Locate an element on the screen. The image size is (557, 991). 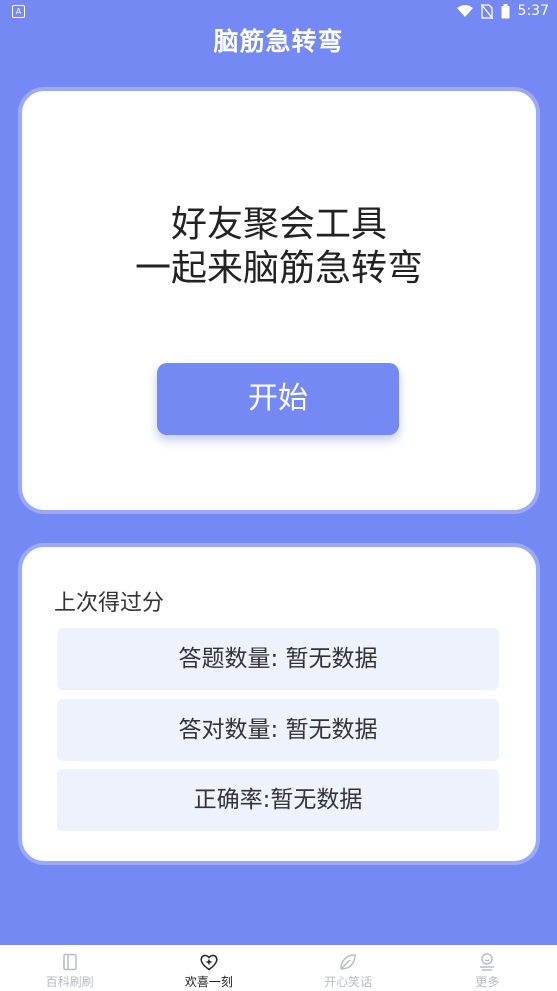
bottom-tab-bar: 百科刷刷 欢喜一刻 开心笑话 更多 is located at coordinates (278, 968).